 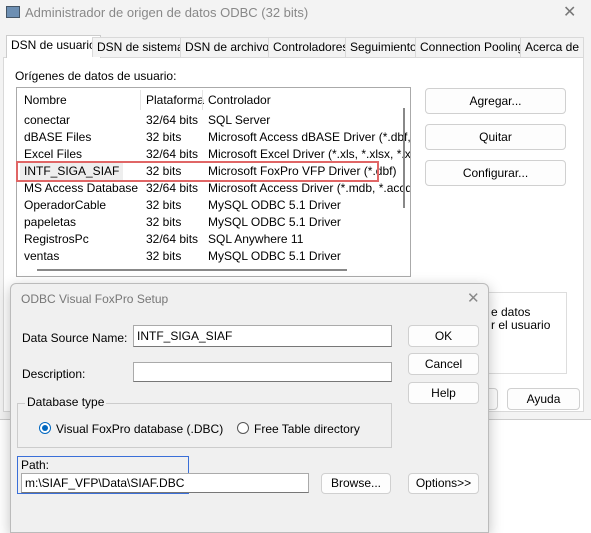 I want to click on selected-row-highlight, so click(x=197, y=171).